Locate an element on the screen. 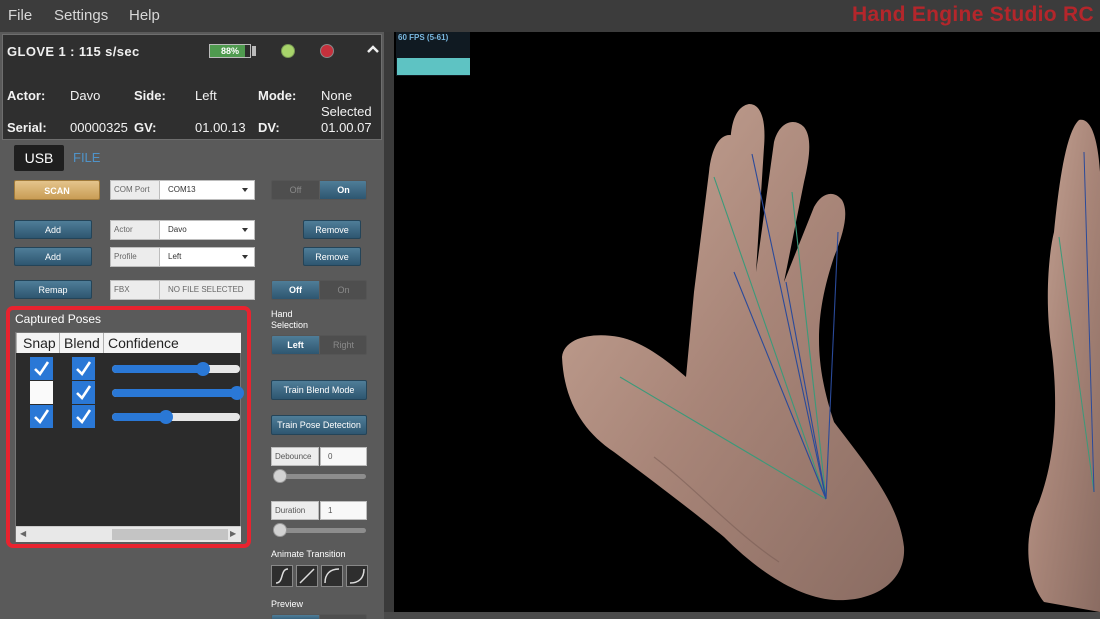 The image size is (1100, 619). add-profile-button: Add is located at coordinates (53, 256).